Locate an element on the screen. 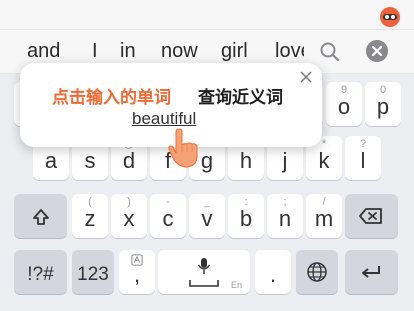 This screenshot has height=311, width=414. candidate-word: now is located at coordinates (179, 51).